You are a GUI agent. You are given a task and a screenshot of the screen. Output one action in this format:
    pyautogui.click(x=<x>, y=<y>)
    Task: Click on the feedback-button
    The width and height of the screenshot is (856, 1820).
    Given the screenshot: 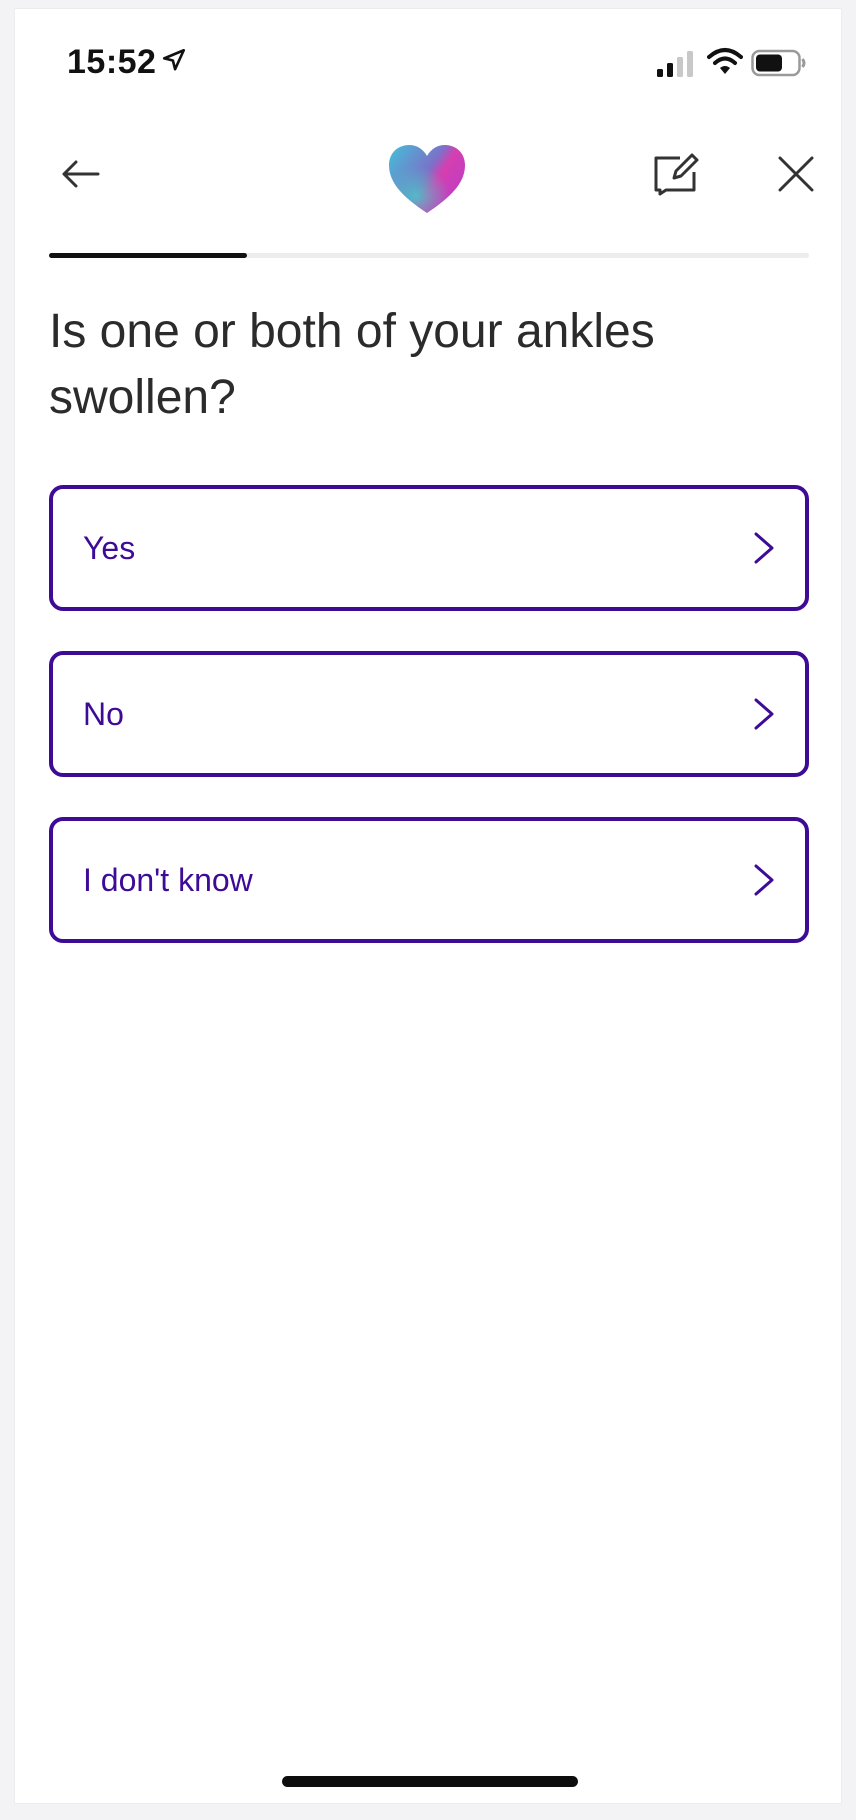 What is the action you would take?
    pyautogui.click(x=676, y=174)
    